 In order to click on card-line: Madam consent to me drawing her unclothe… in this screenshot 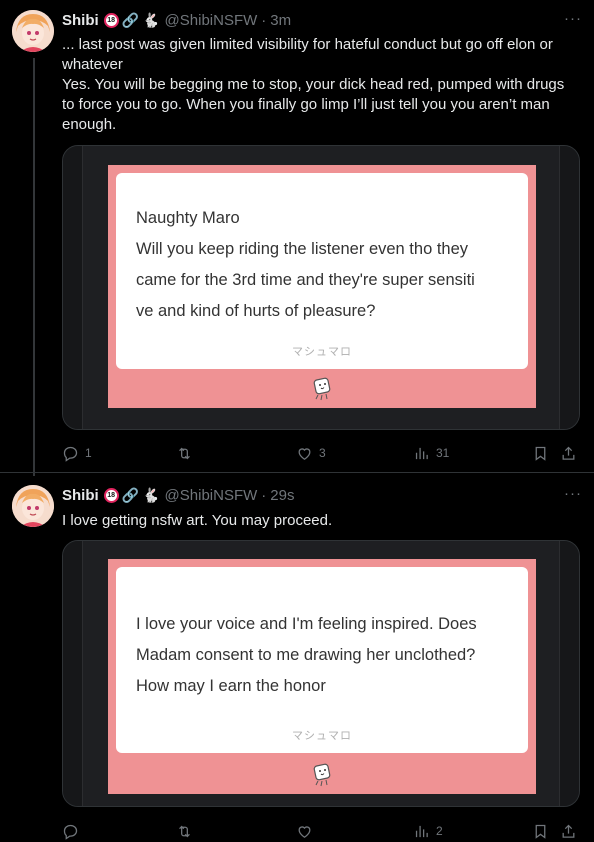, I will do `click(306, 655)`.